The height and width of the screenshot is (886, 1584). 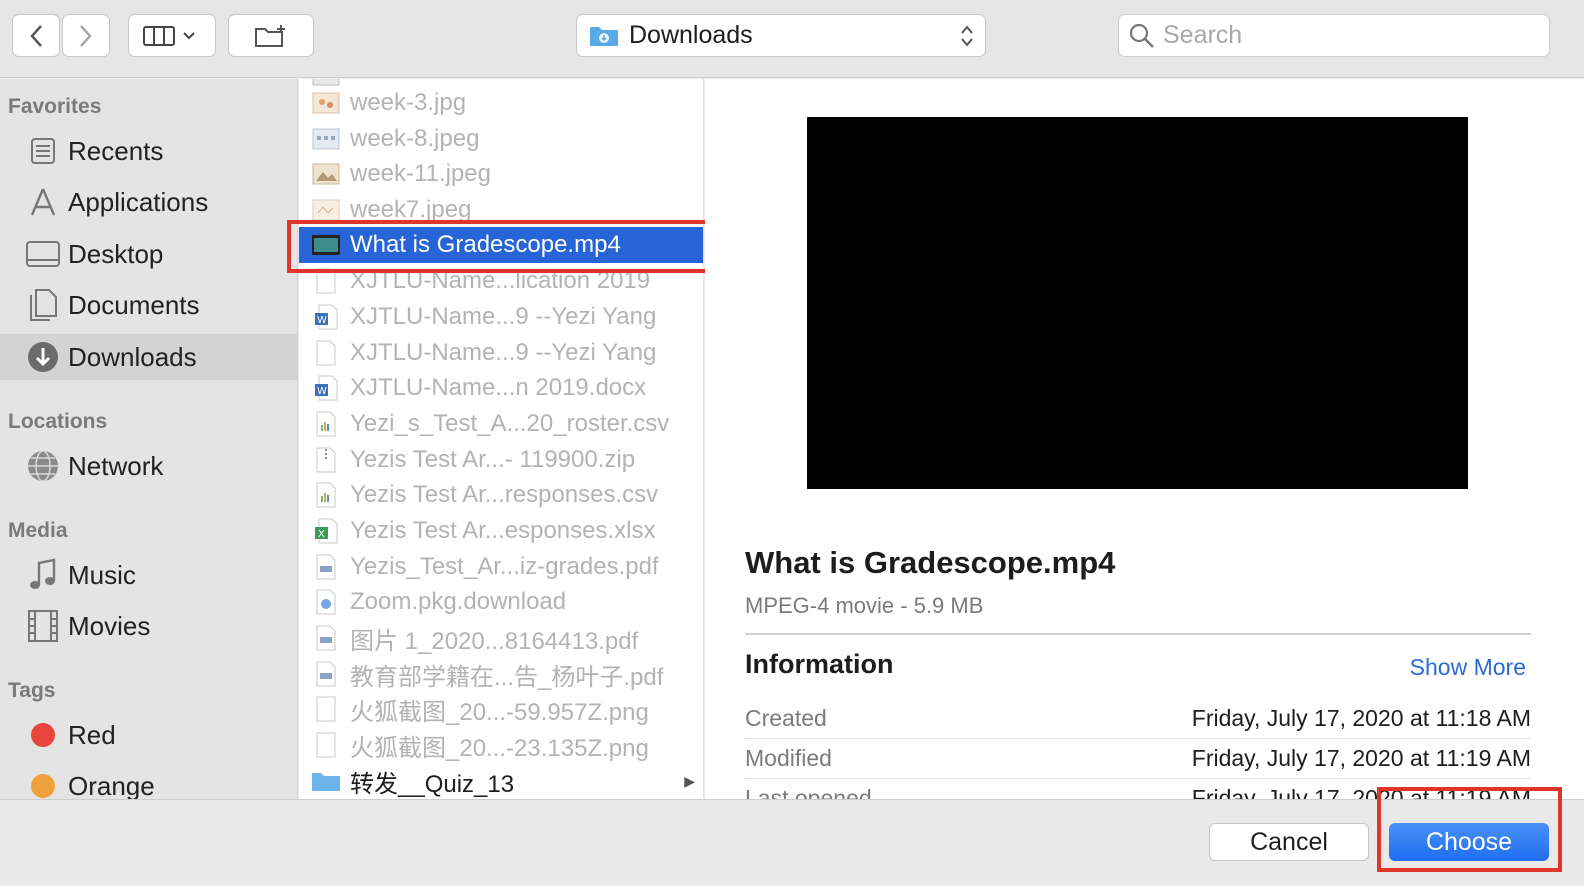 I want to click on list-item: X Yezis Test Ar...esponses.xlsx, so click(x=501, y=531).